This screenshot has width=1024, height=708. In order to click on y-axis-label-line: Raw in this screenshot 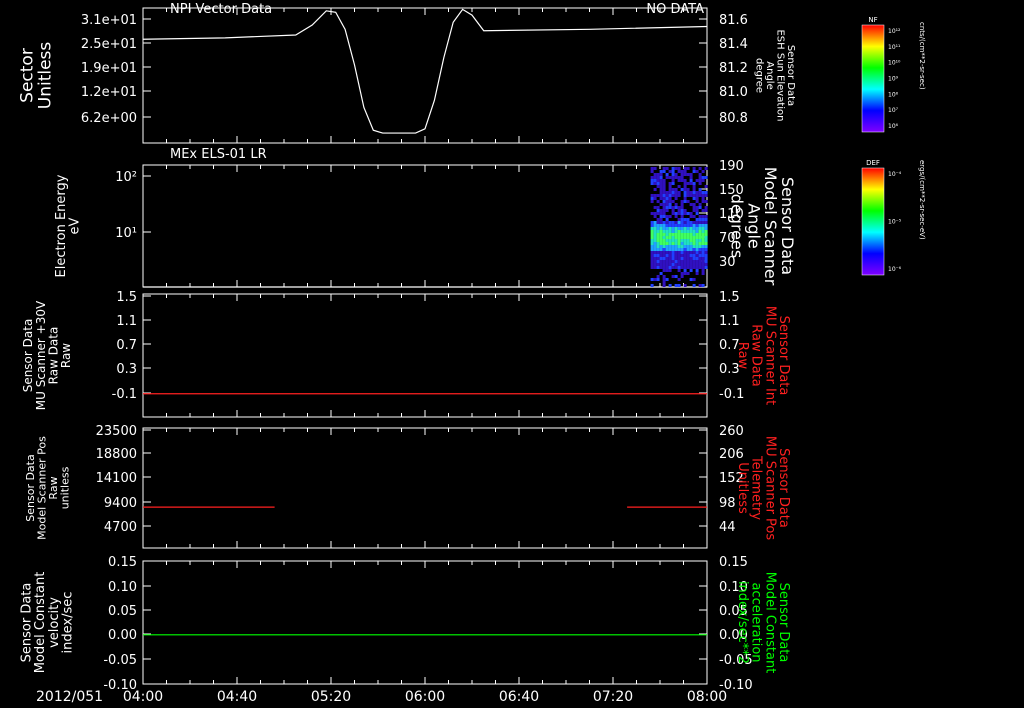, I will do `click(742, 356)`.